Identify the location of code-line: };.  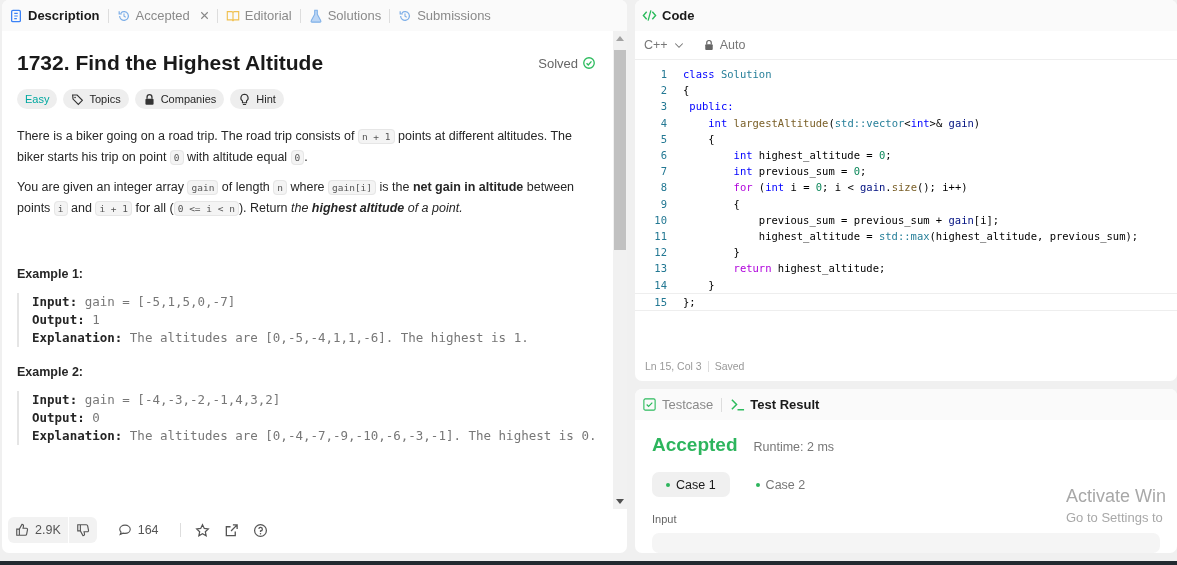
(689, 301).